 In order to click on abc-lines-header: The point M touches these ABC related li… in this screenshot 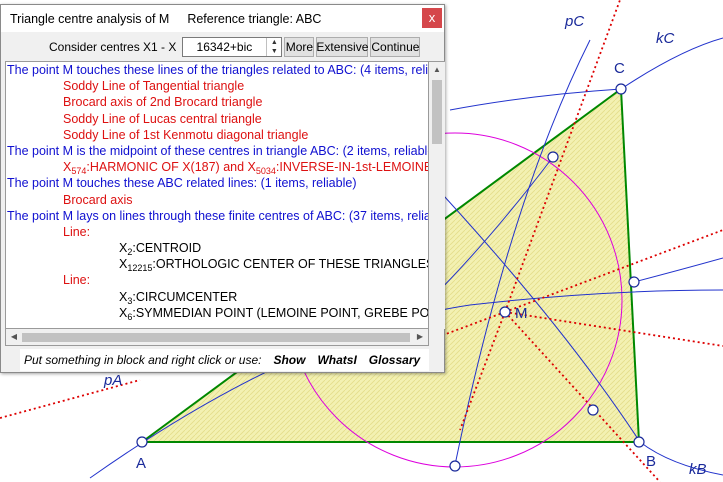, I will do `click(182, 183)`.